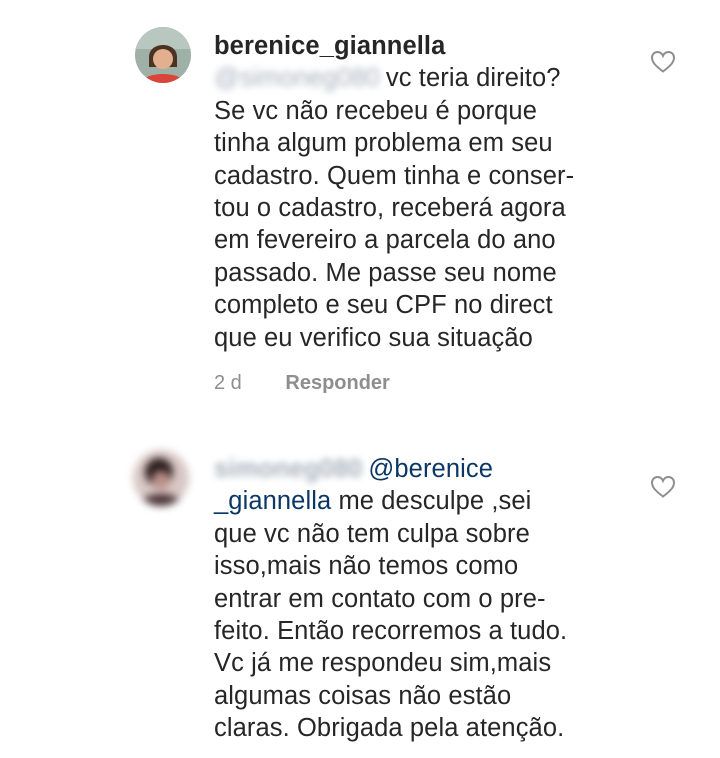 The image size is (720, 758). I want to click on comment-line: isso,mais não temos como, so click(366, 566).